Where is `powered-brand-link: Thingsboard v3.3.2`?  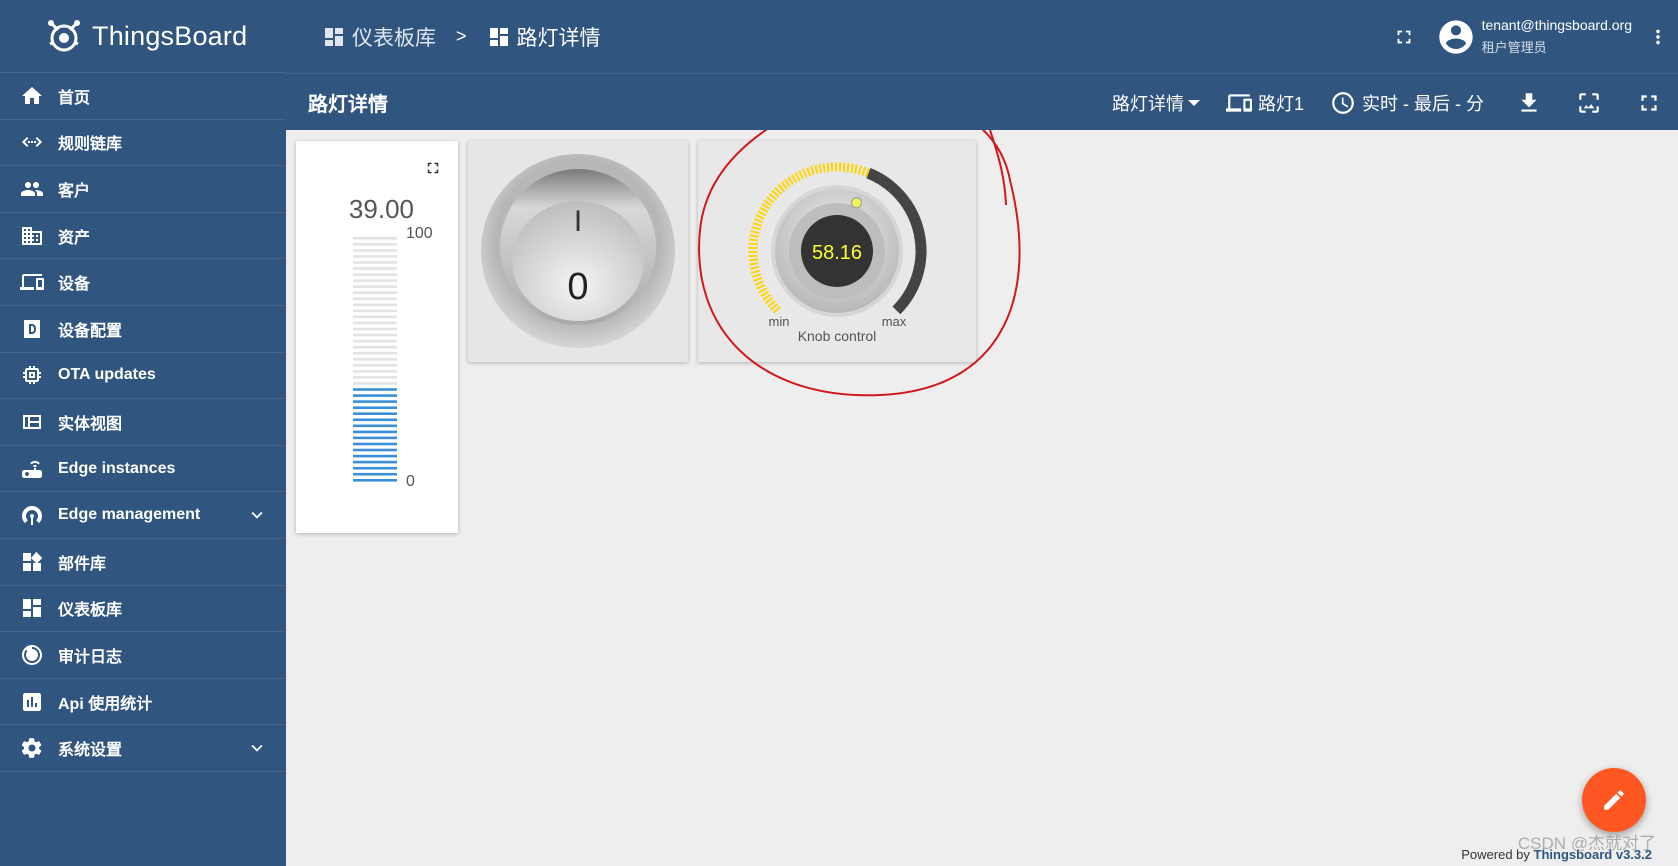 powered-brand-link: Thingsboard v3.3.2 is located at coordinates (1593, 854).